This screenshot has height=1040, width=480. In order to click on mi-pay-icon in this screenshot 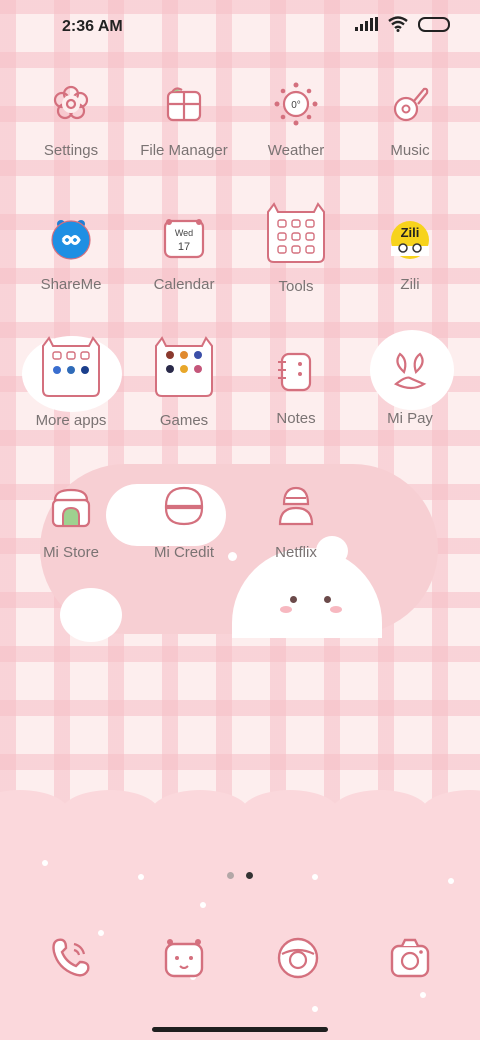, I will do `click(410, 372)`.